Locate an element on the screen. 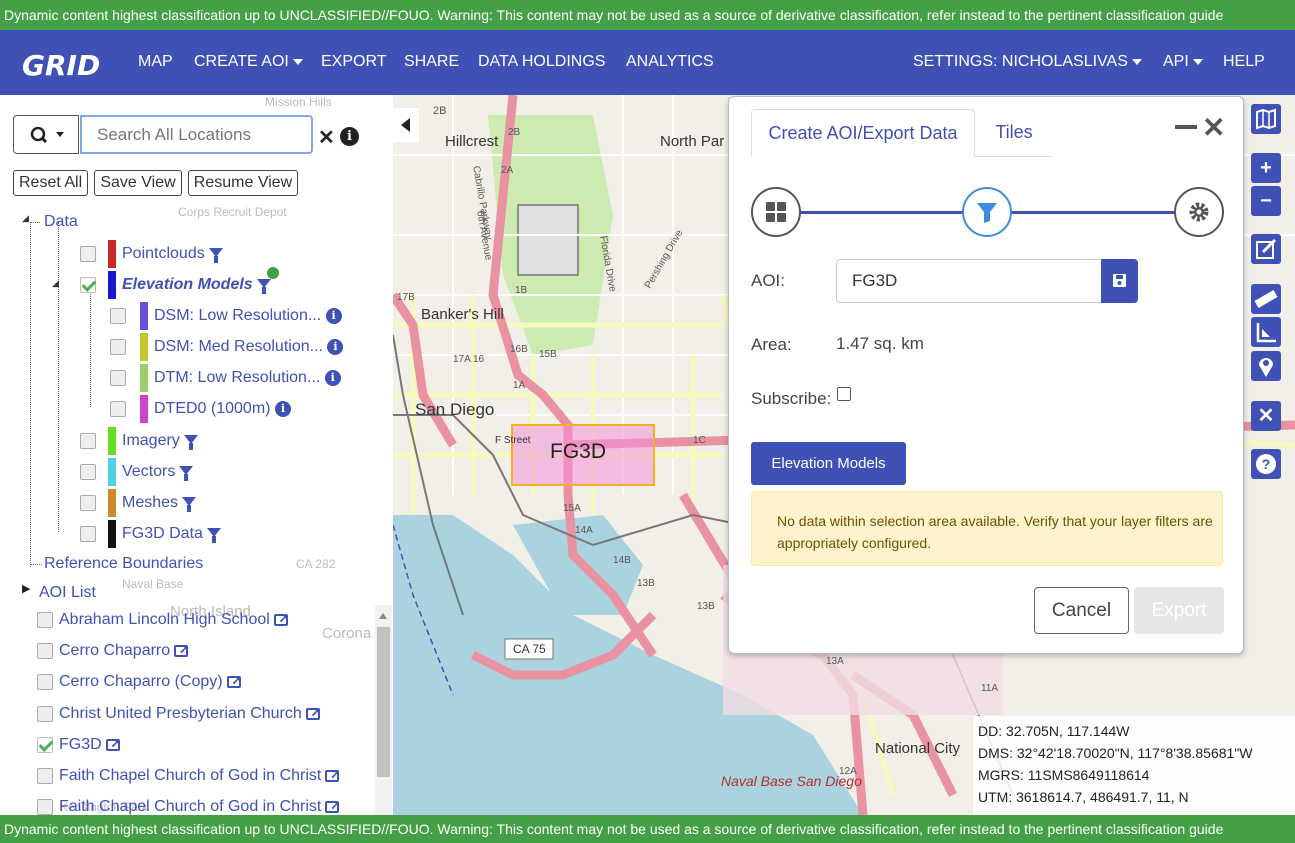 The height and width of the screenshot is (843, 1295). dtm-low-checkbox is located at coordinates (118, 378).